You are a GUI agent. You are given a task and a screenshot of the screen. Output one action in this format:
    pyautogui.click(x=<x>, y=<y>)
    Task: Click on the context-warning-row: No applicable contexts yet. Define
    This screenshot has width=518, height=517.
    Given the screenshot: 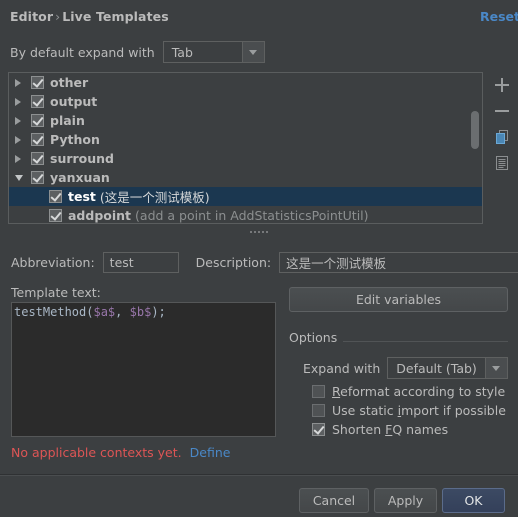 What is the action you would take?
    pyautogui.click(x=120, y=452)
    